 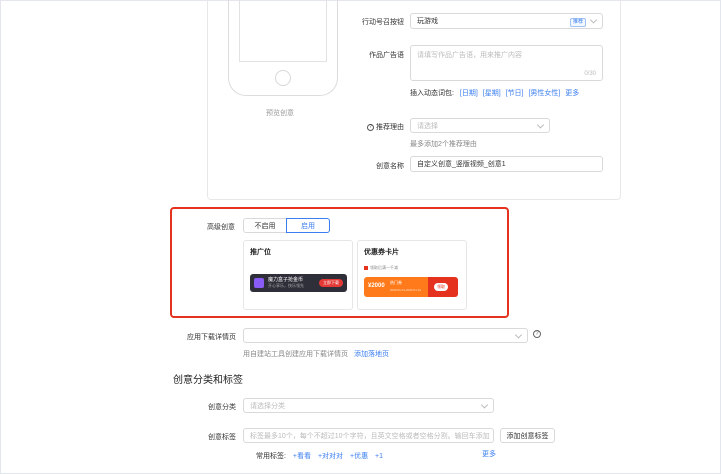 I want to click on recommend-reason-select: 请选择, so click(x=480, y=125).